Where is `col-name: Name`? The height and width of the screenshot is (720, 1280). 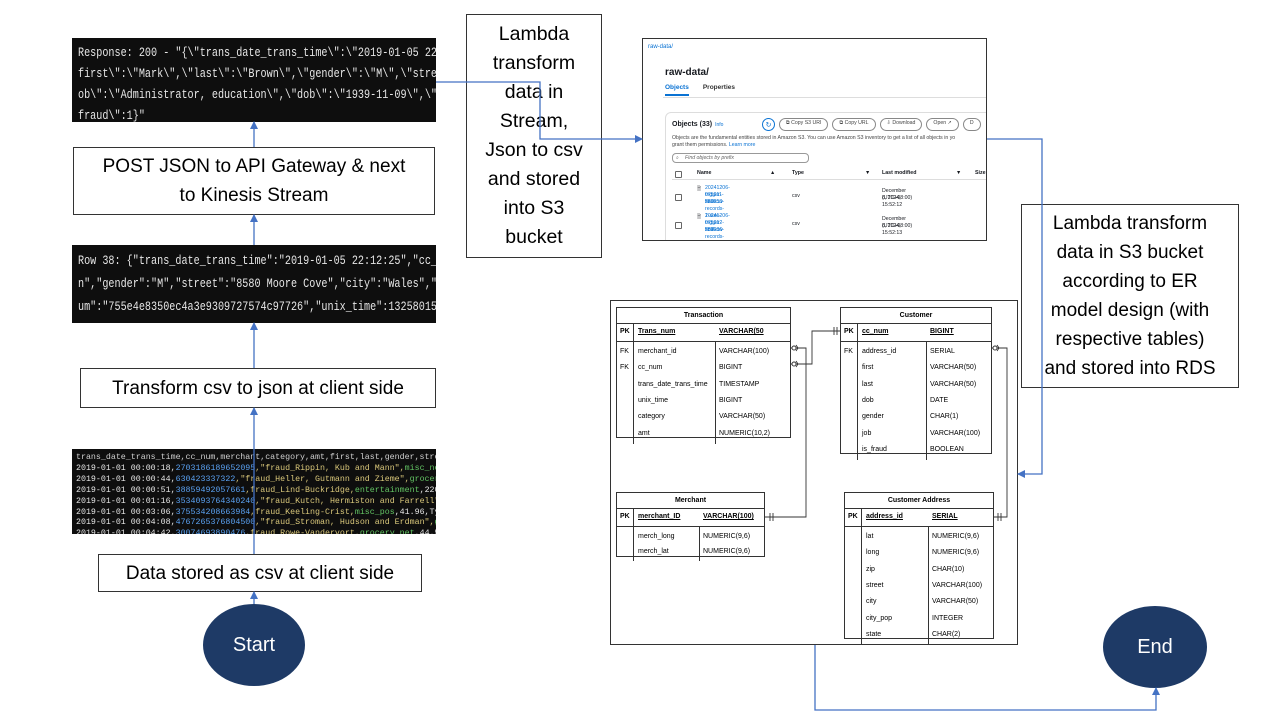
col-name: Name is located at coordinates (704, 173).